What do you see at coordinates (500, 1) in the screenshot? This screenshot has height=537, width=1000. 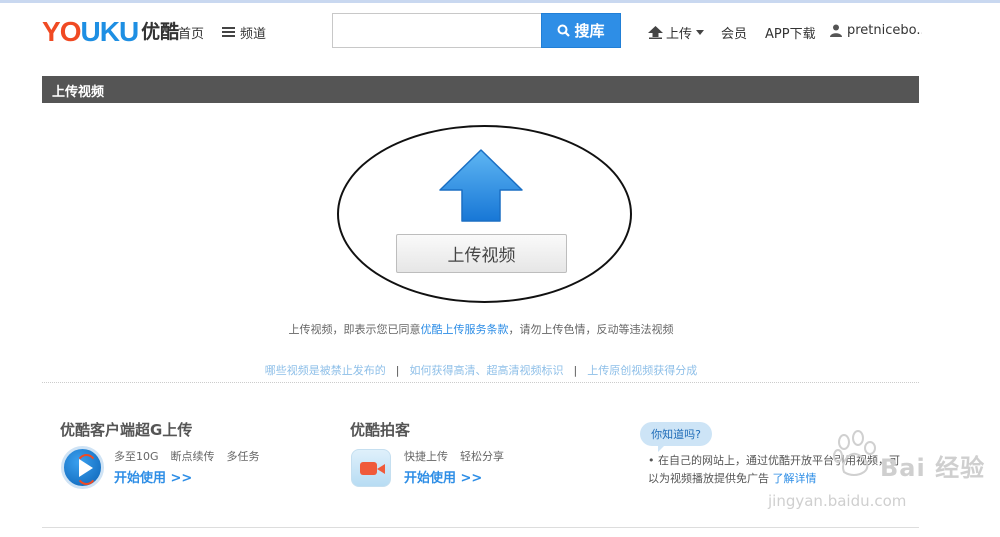 I see `top-border` at bounding box center [500, 1].